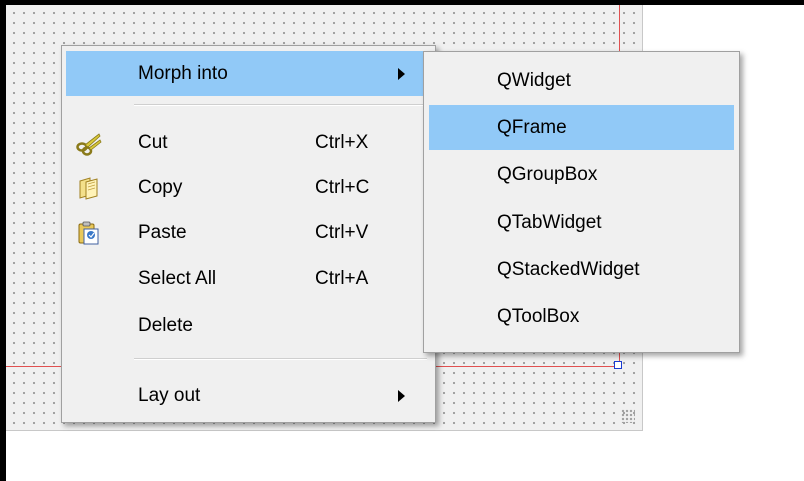 Image resolution: width=804 pixels, height=481 pixels. Describe the element at coordinates (581, 316) in the screenshot. I see `submenu-item-qtoolbox: QToolBox` at that location.